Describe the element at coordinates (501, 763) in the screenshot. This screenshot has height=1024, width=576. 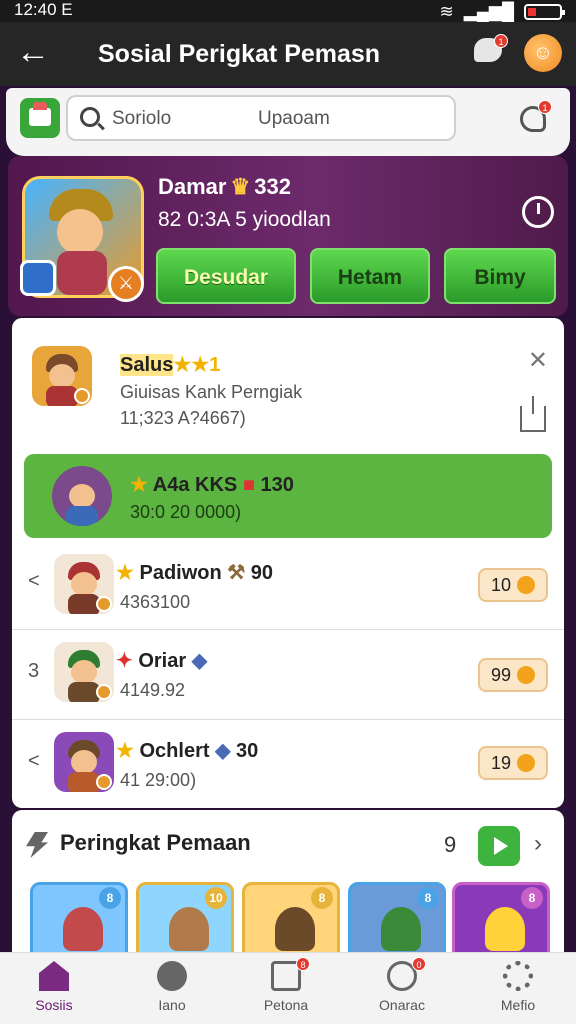
I see `points-value: 19` at that location.